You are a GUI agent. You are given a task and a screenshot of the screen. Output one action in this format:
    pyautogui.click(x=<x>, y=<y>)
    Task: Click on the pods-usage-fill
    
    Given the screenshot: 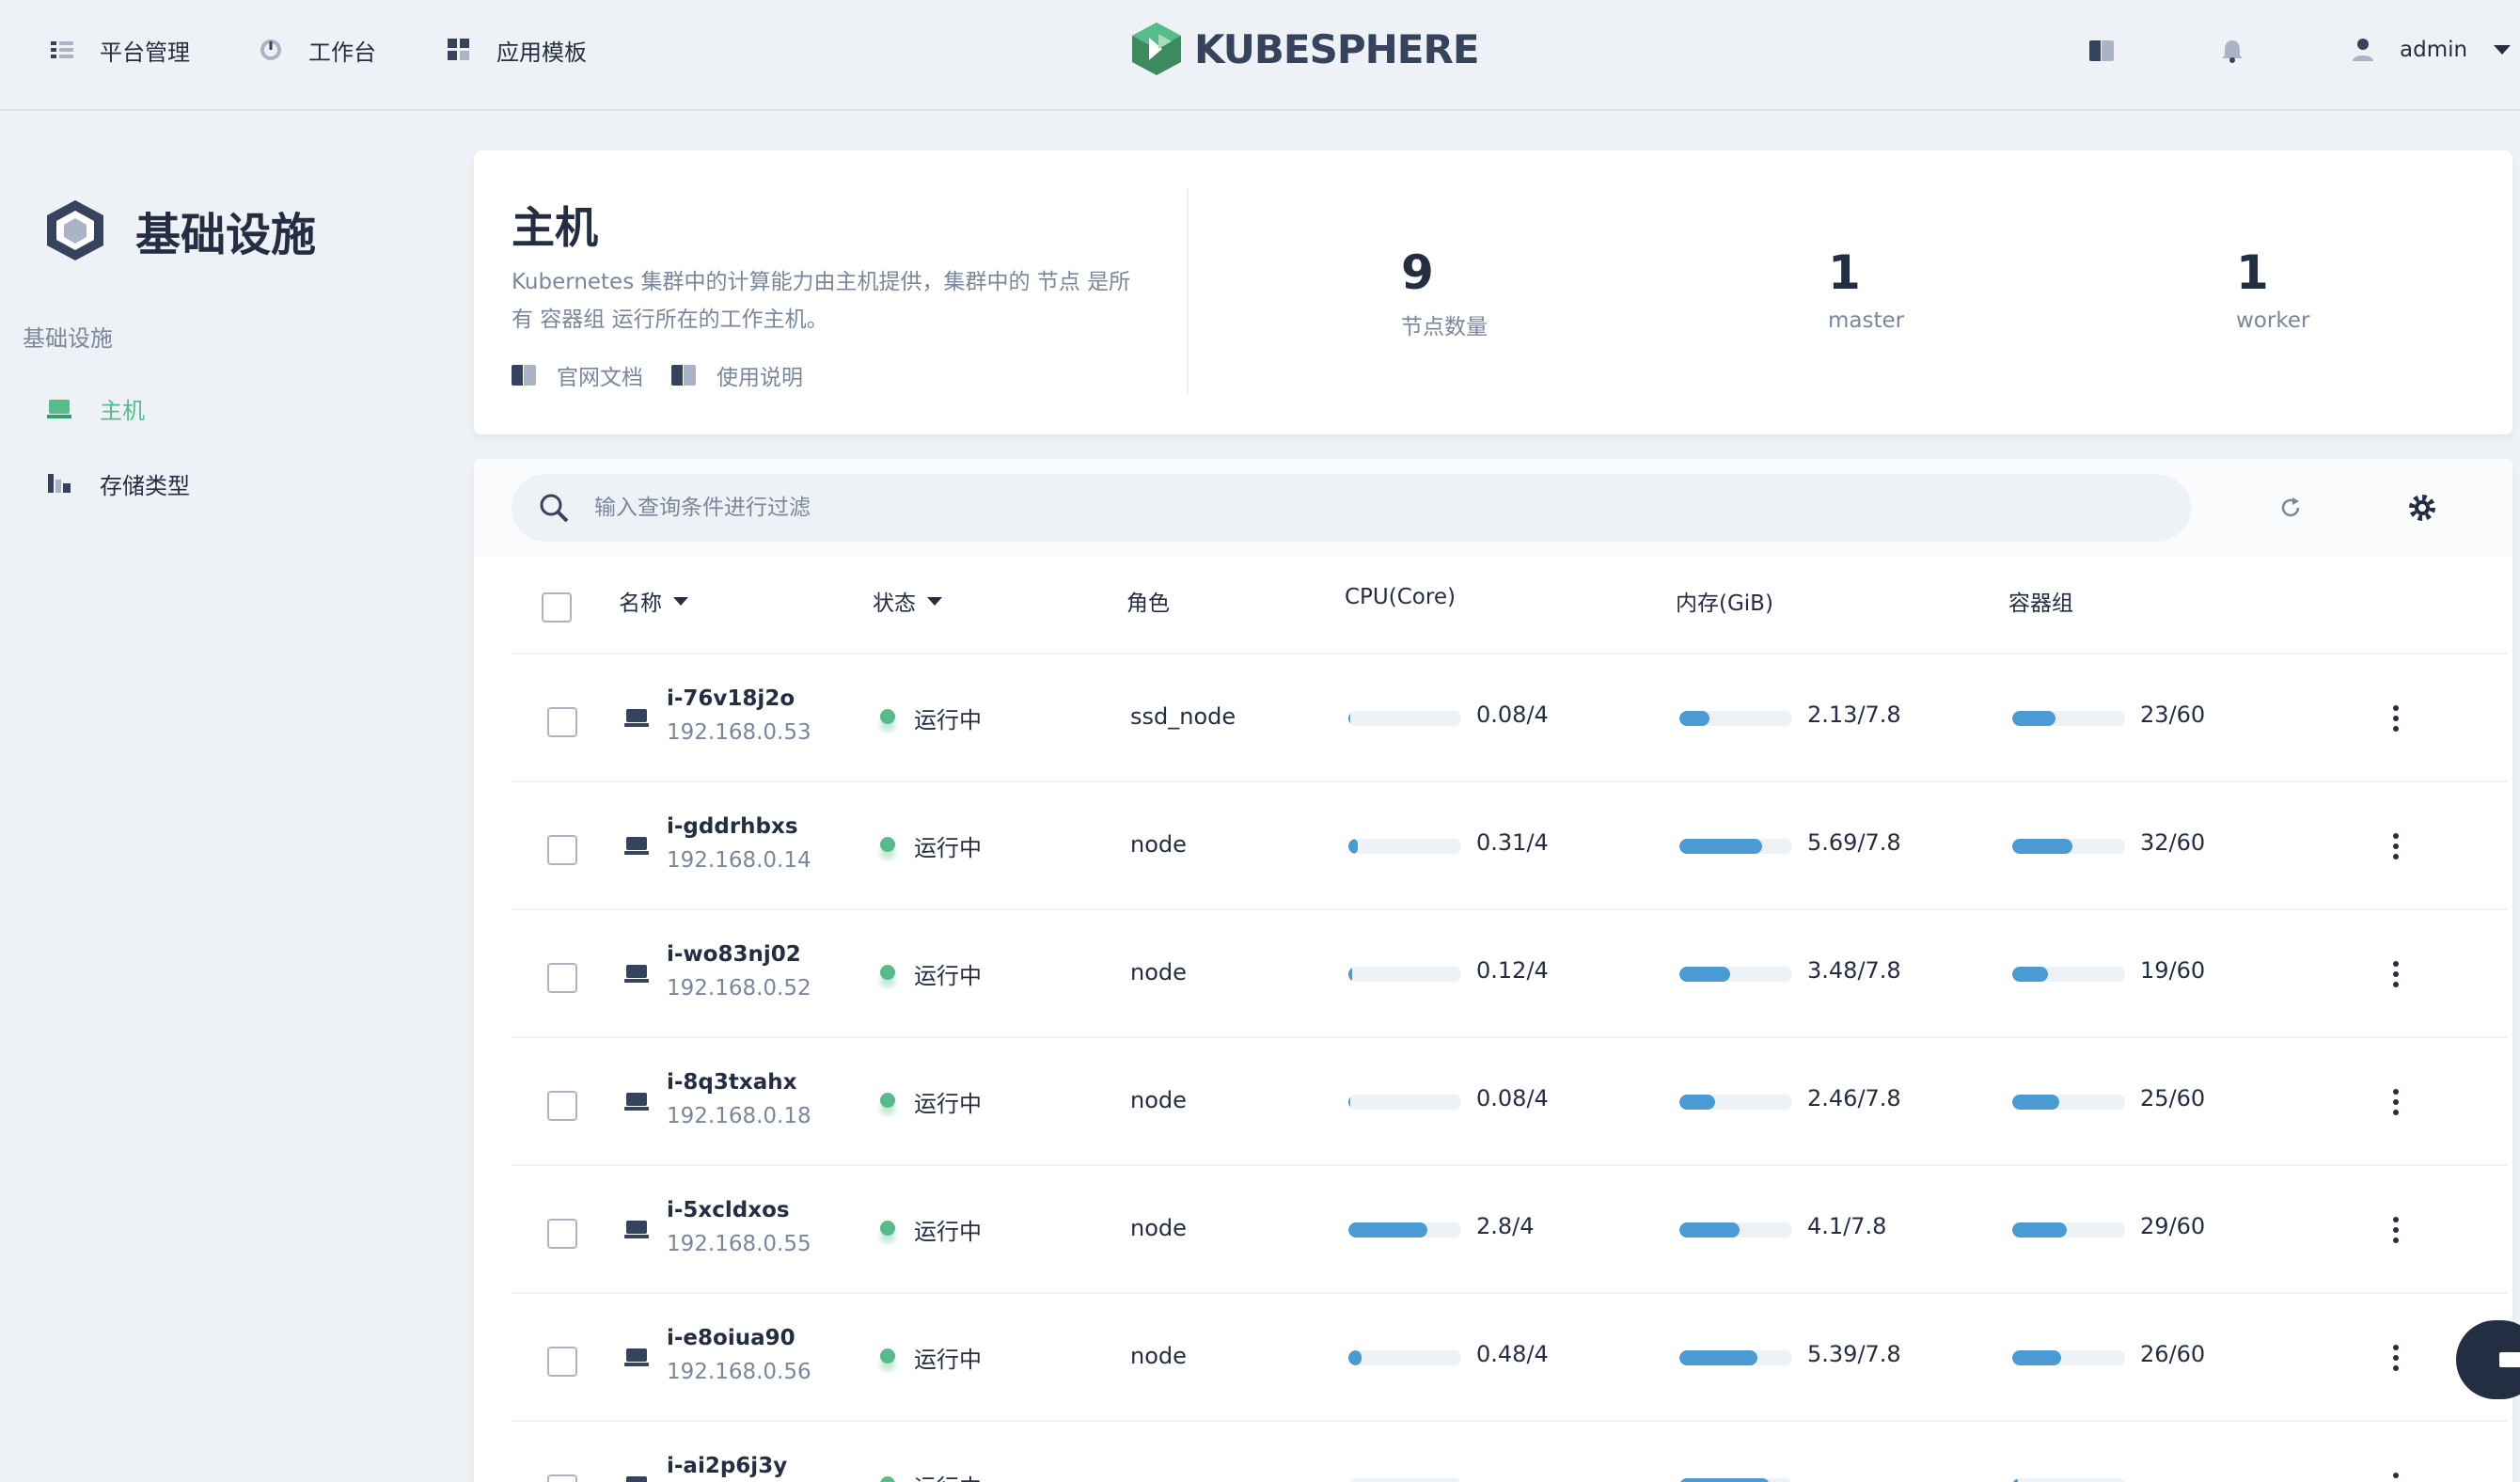 What is the action you would take?
    pyautogui.click(x=2040, y=1230)
    